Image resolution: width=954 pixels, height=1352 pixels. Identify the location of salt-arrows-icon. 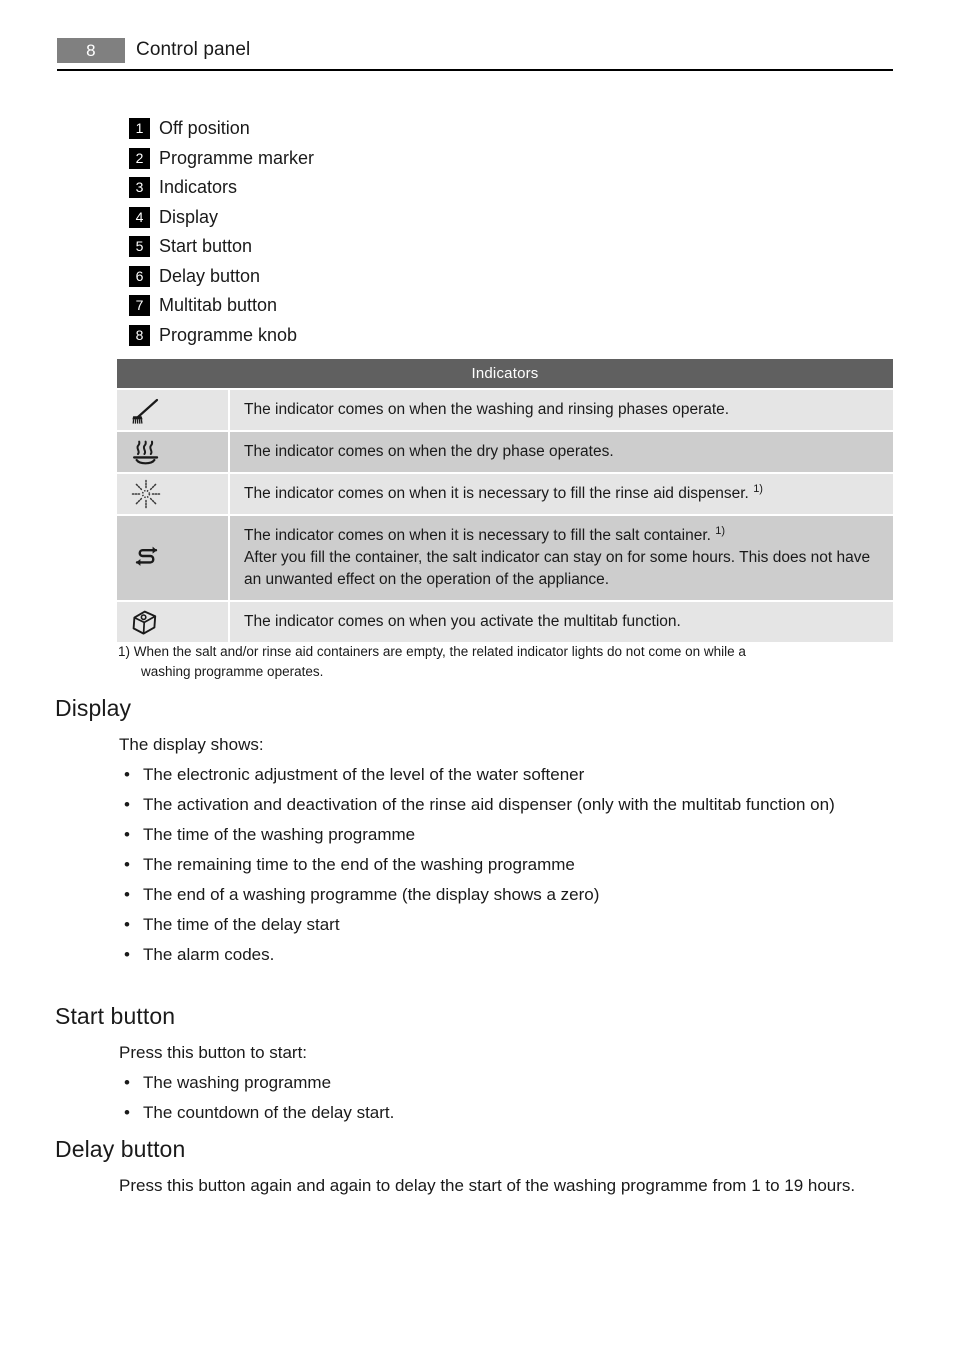
(147, 558).